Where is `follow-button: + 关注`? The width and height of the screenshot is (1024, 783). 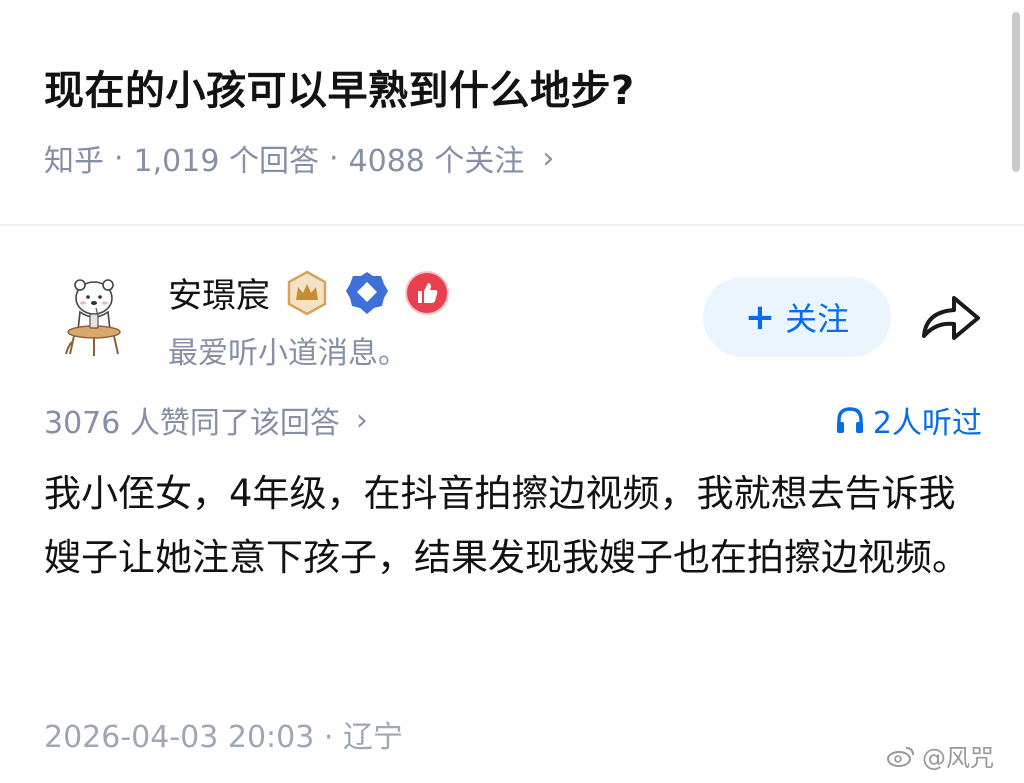 follow-button: + 关注 is located at coordinates (797, 317).